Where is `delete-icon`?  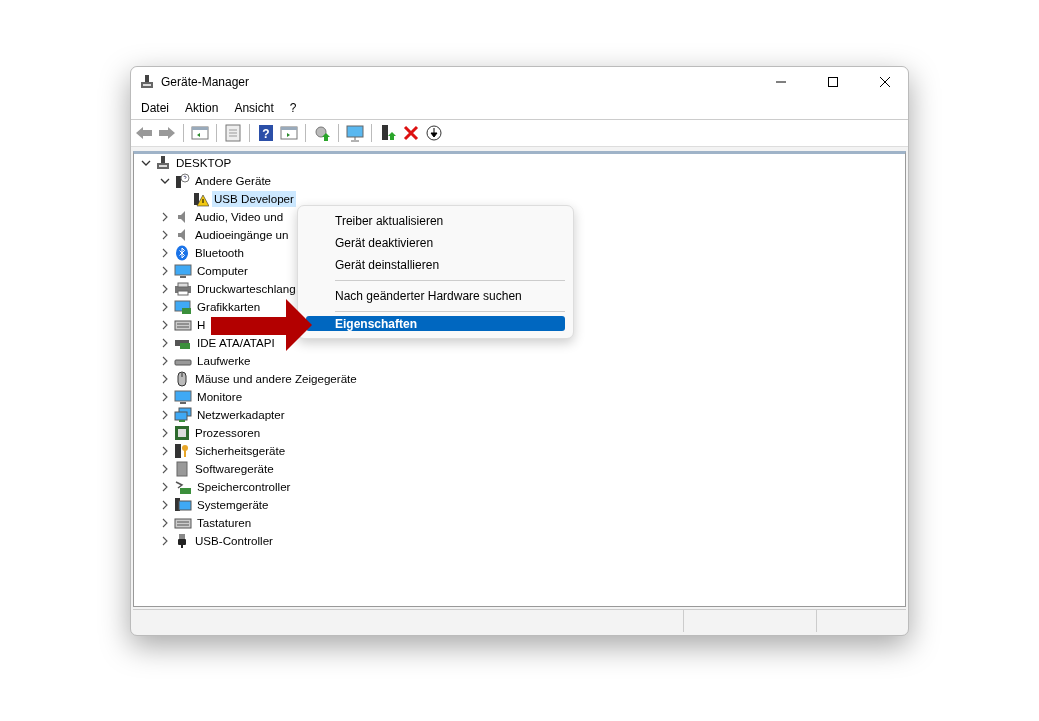
delete-icon is located at coordinates (411, 133).